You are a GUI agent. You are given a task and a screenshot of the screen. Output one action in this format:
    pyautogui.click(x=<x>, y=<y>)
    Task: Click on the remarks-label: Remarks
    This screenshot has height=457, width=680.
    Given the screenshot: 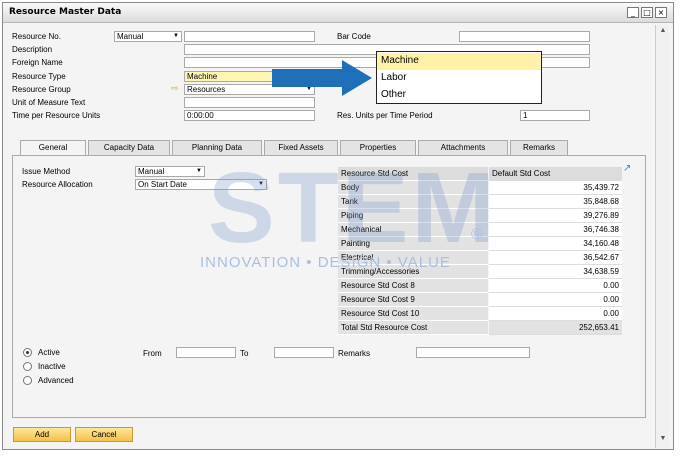 What is the action you would take?
    pyautogui.click(x=354, y=353)
    